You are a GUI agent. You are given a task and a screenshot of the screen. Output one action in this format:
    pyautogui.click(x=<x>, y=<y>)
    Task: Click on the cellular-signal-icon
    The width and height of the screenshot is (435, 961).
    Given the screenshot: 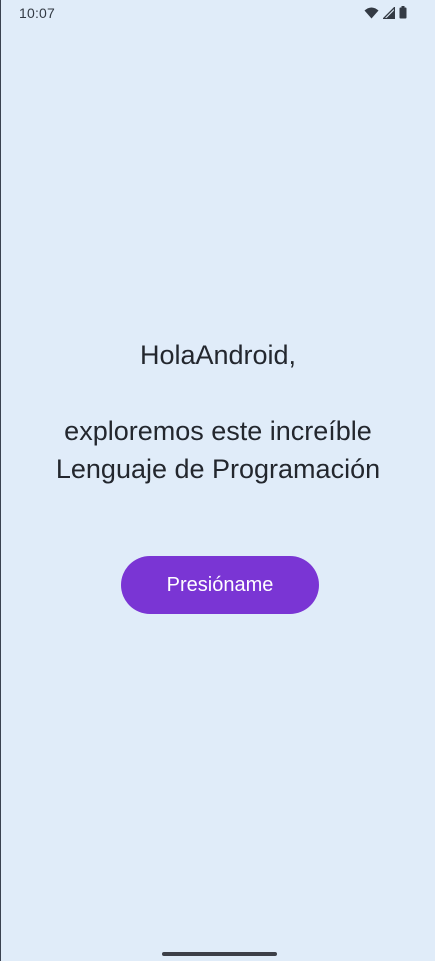 What is the action you would take?
    pyautogui.click(x=389, y=12)
    